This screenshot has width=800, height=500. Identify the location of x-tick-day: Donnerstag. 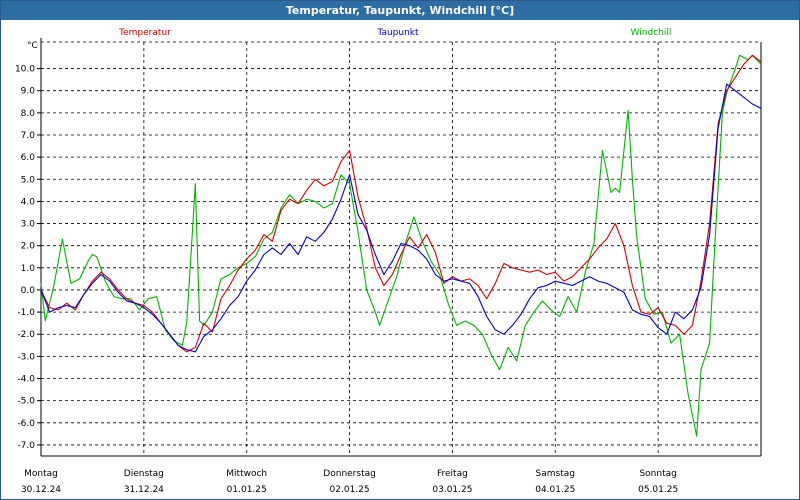
(349, 474).